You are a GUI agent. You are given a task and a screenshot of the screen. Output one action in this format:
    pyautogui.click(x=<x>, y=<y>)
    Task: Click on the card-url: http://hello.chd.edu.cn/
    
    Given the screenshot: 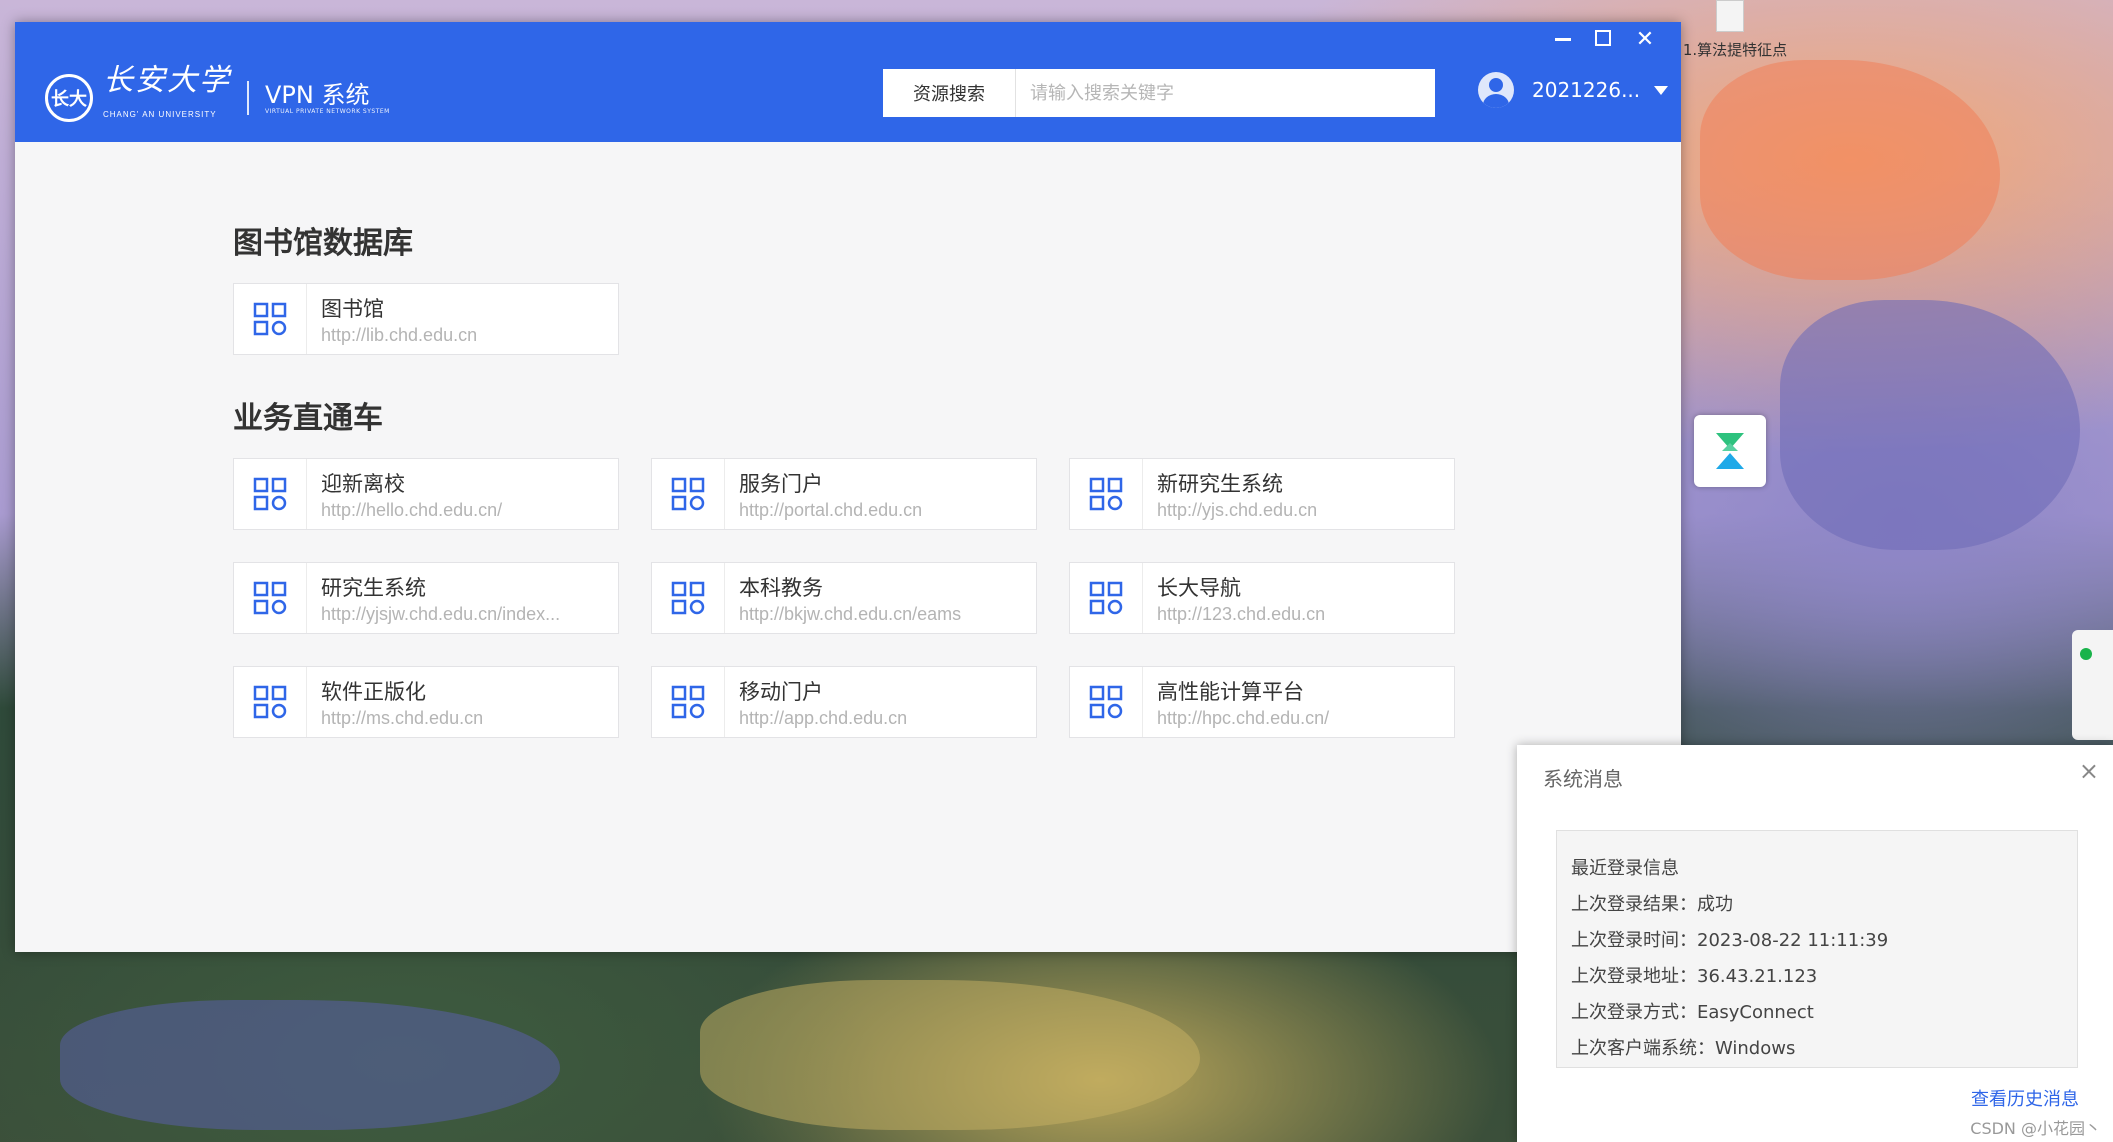 What is the action you would take?
    pyautogui.click(x=412, y=509)
    